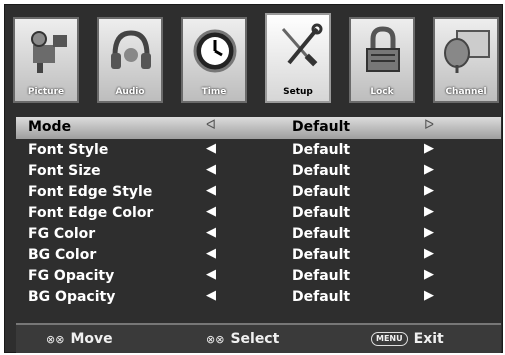  Describe the element at coordinates (71, 276) in the screenshot. I see `setting-name: FG Opacity` at that location.